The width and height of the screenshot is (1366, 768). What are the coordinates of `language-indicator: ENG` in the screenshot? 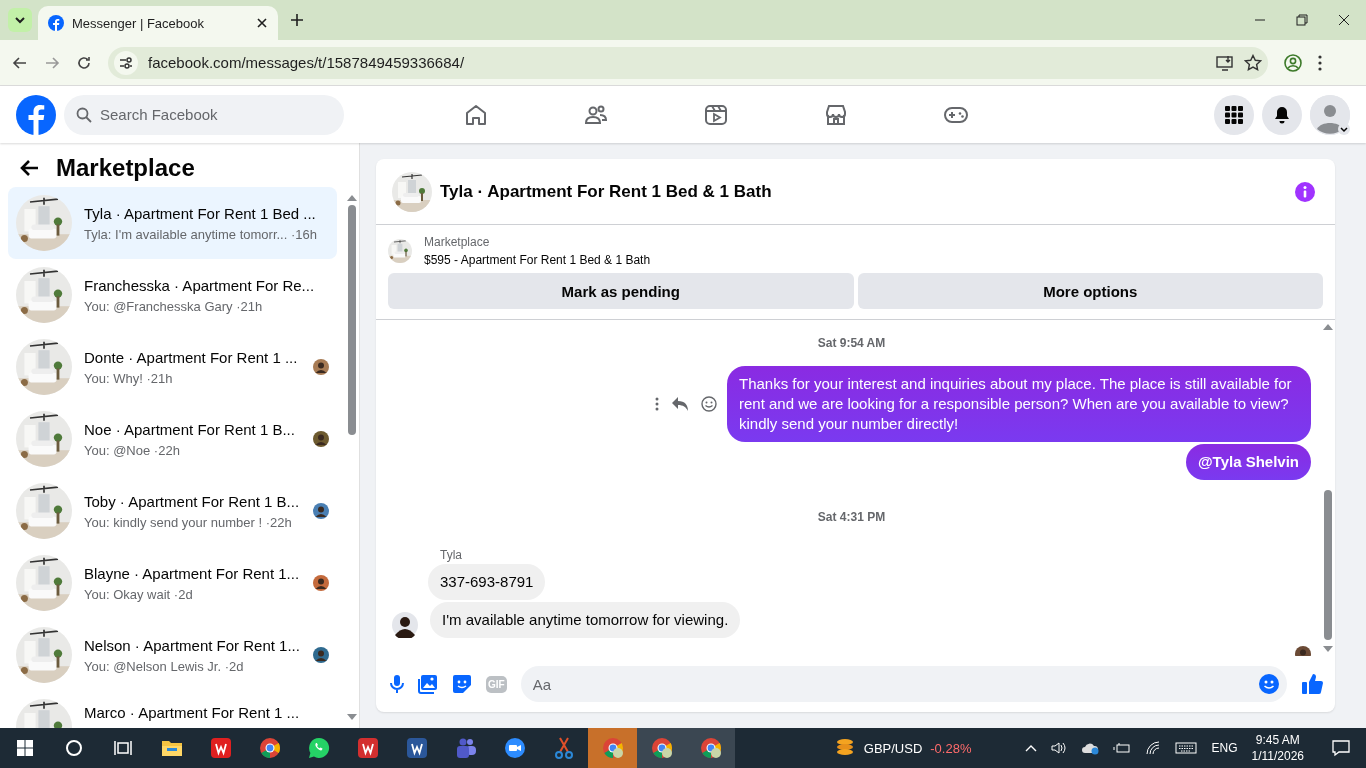 It's located at (1224, 748).